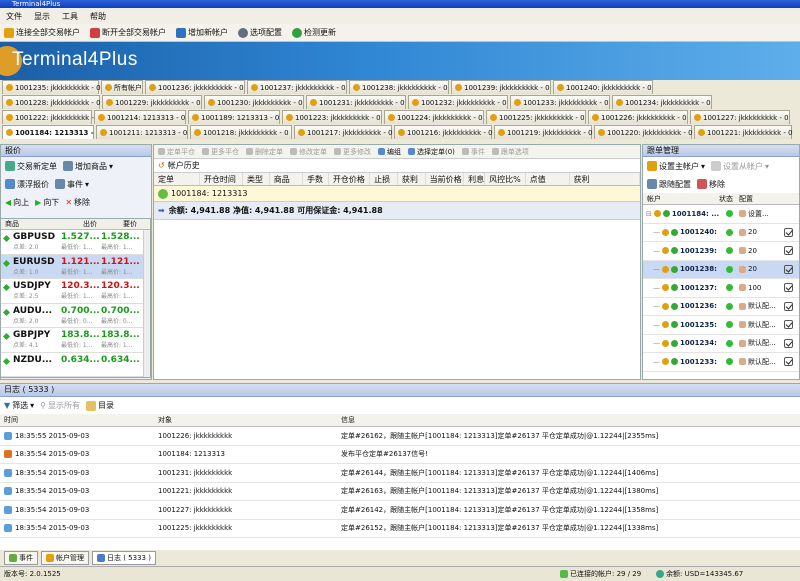  What do you see at coordinates (27, 184) in the screenshot?
I see `float-quote-button: 漂浮报价` at bounding box center [27, 184].